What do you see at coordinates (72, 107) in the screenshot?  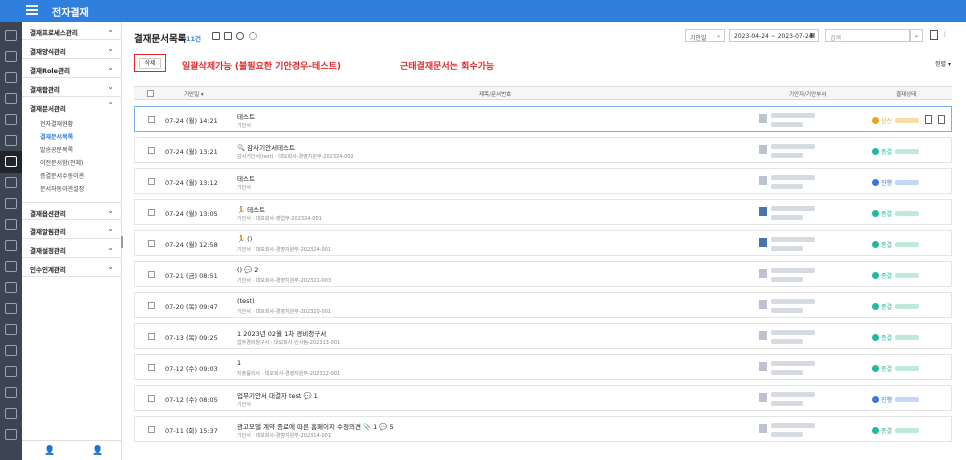 I see `sidebar-group-document: 결재문서관리 ⌃` at bounding box center [72, 107].